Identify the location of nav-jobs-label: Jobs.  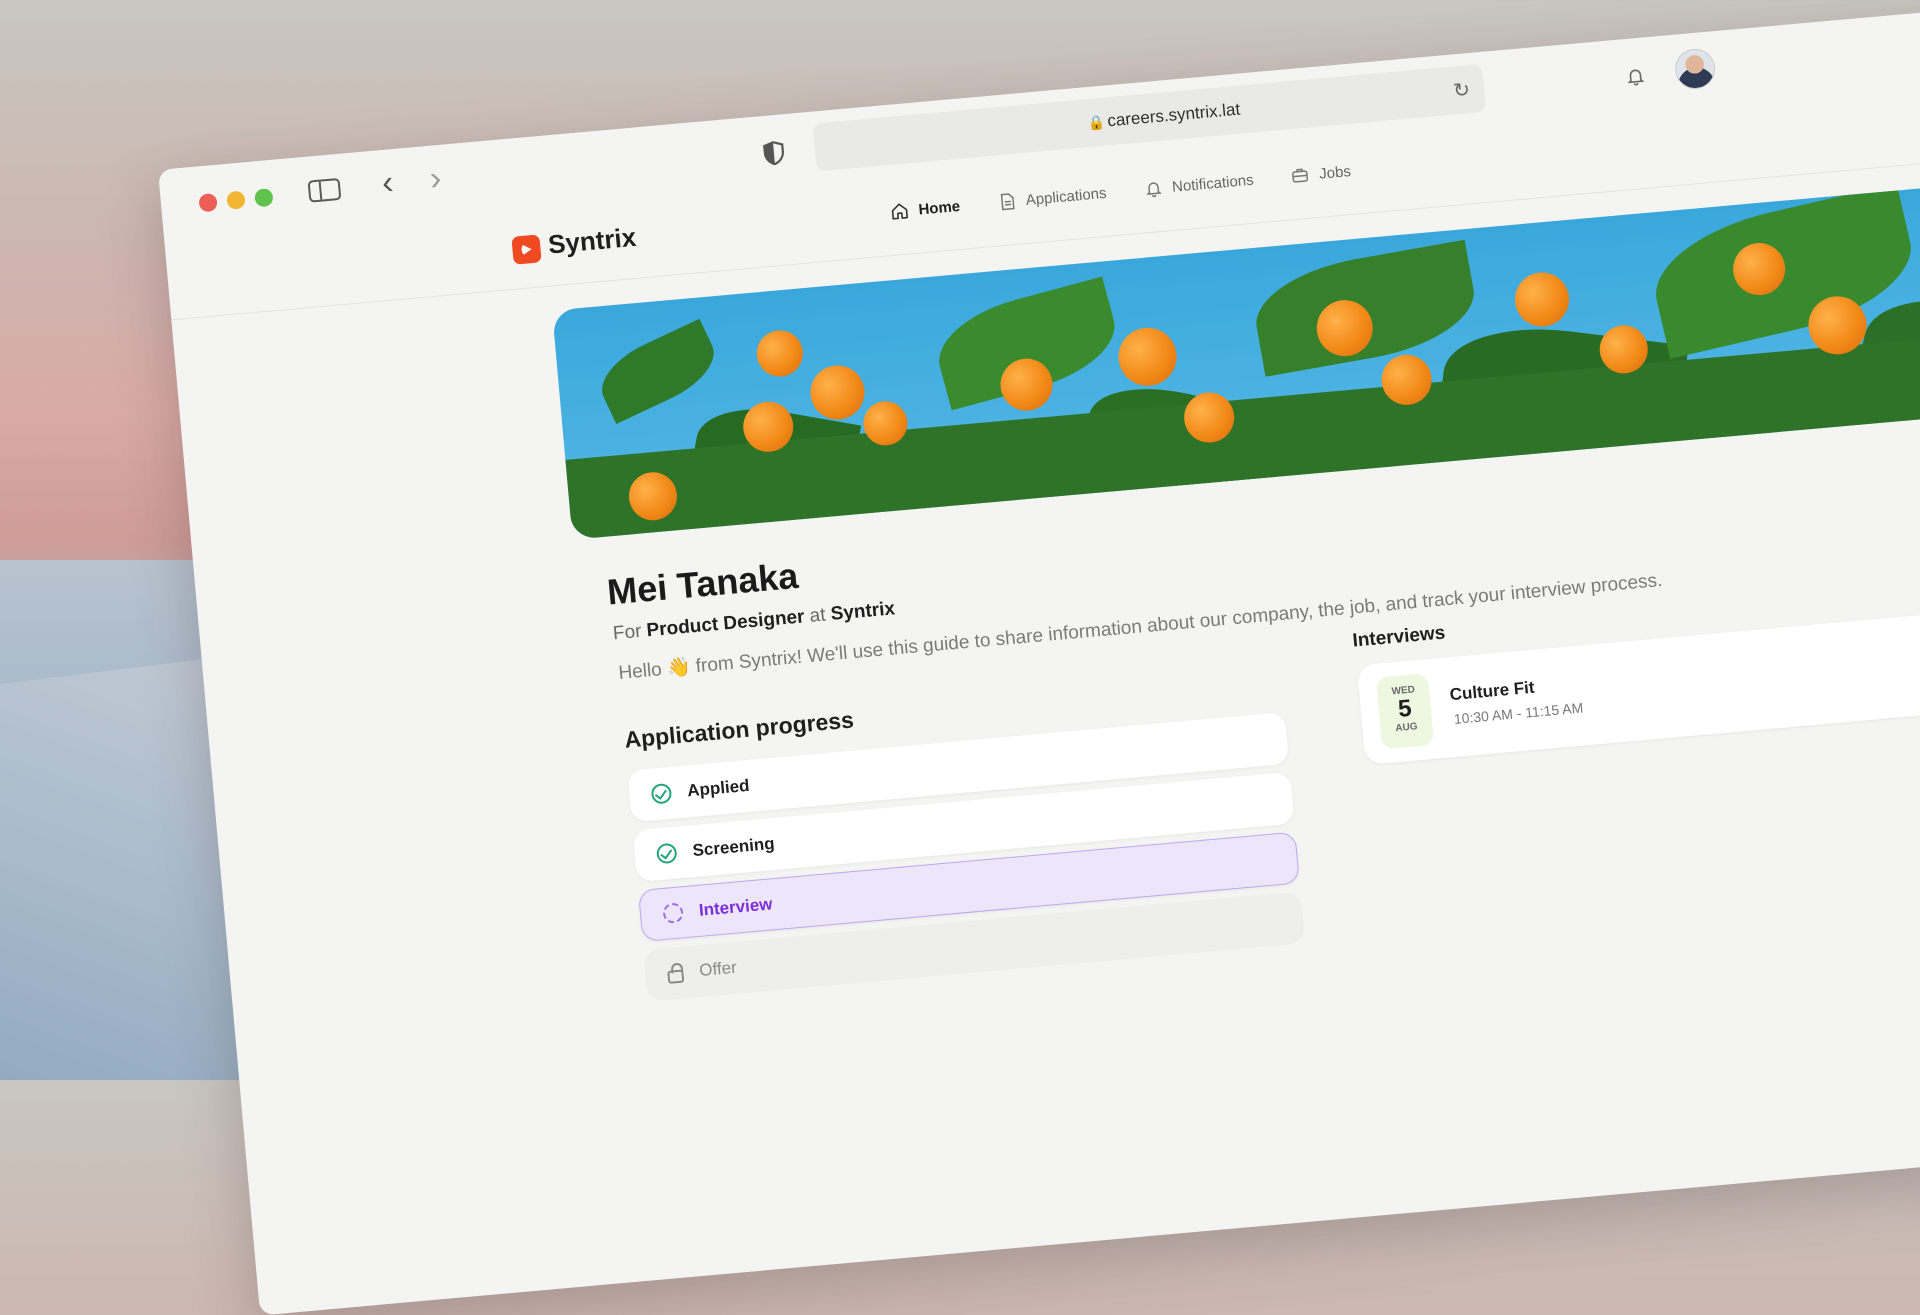
(1335, 172).